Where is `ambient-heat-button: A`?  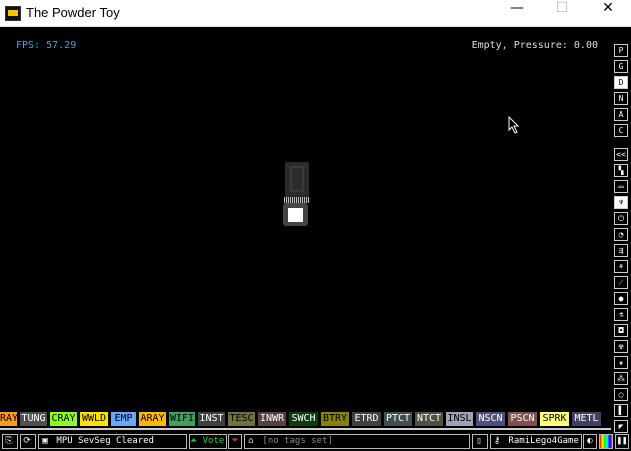
ambient-heat-button: A is located at coordinates (621, 114).